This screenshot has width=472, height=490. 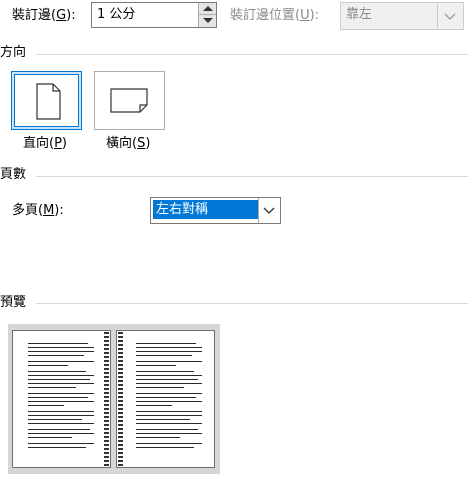 What do you see at coordinates (359, 14) in the screenshot?
I see `gutter-position-value: 靠左` at bounding box center [359, 14].